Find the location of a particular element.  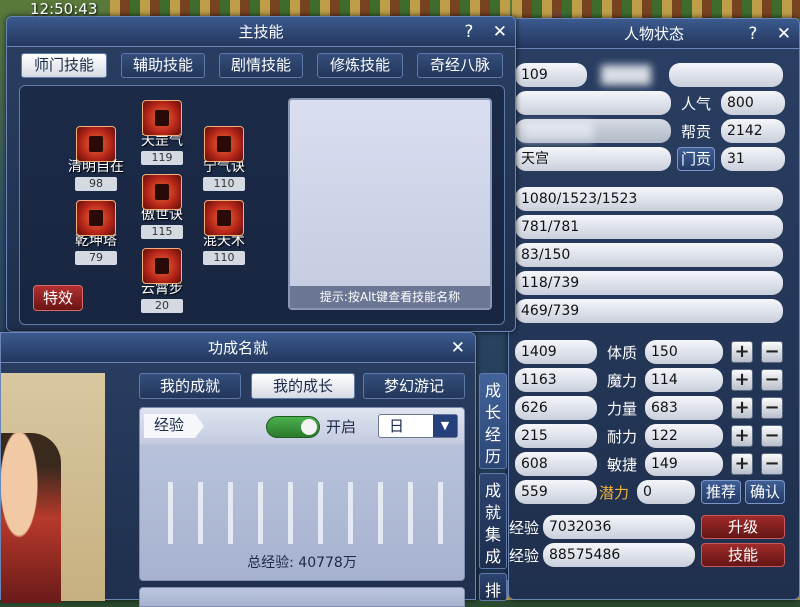

exp-toggle is located at coordinates (293, 427).